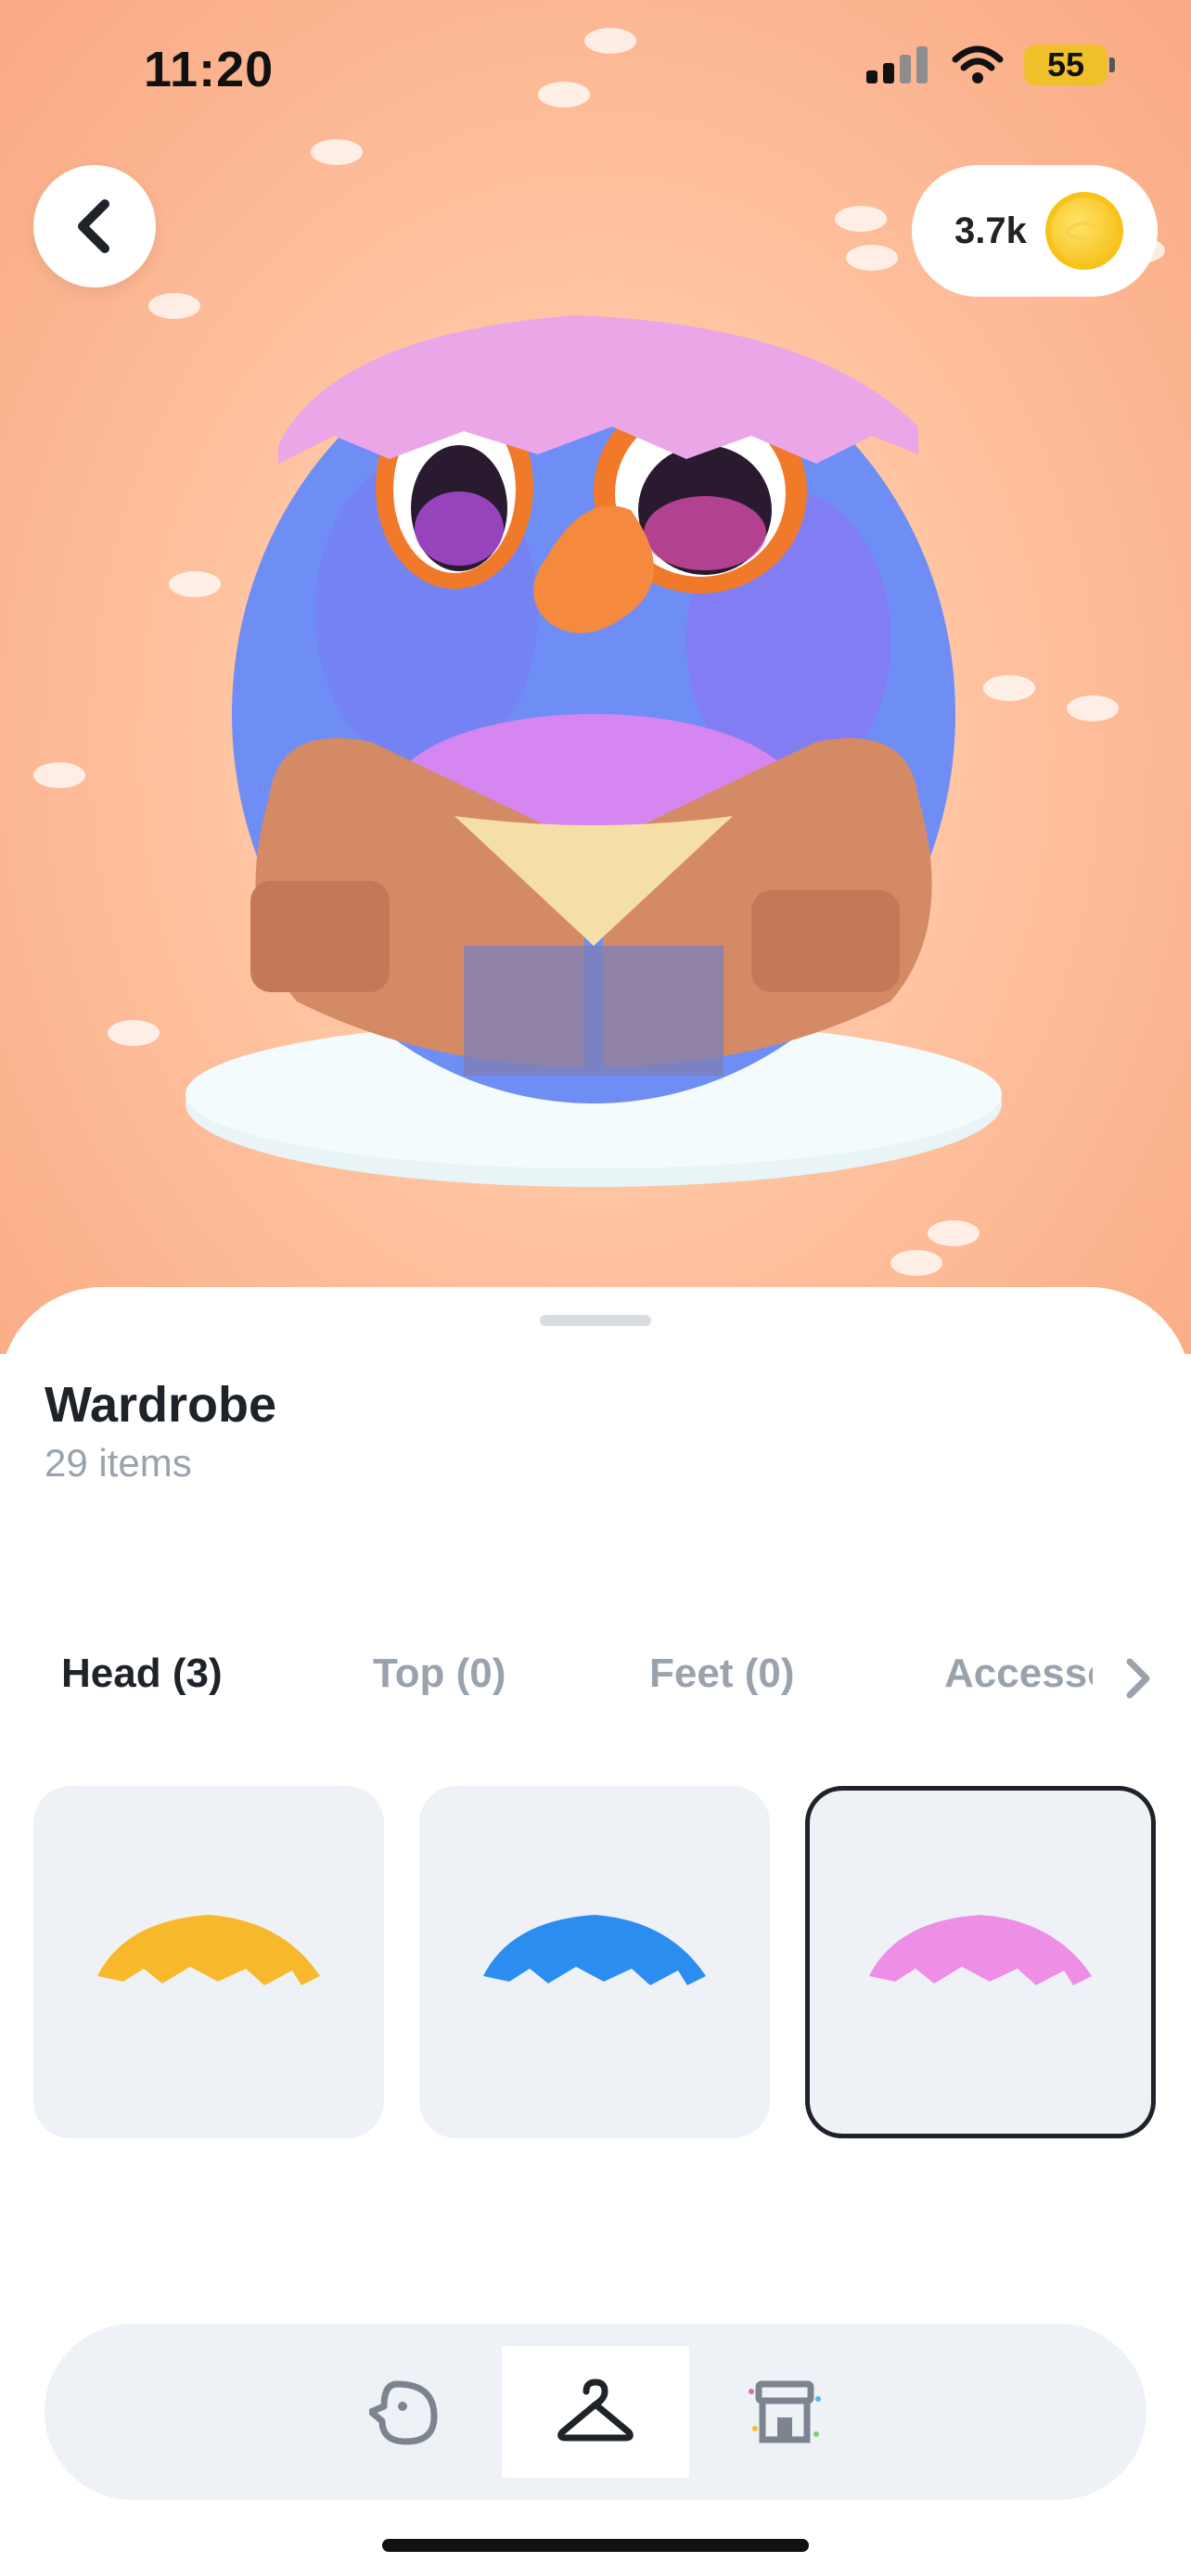 The image size is (1191, 2576). What do you see at coordinates (142, 1674) in the screenshot?
I see `tab-head: Head (3)` at bounding box center [142, 1674].